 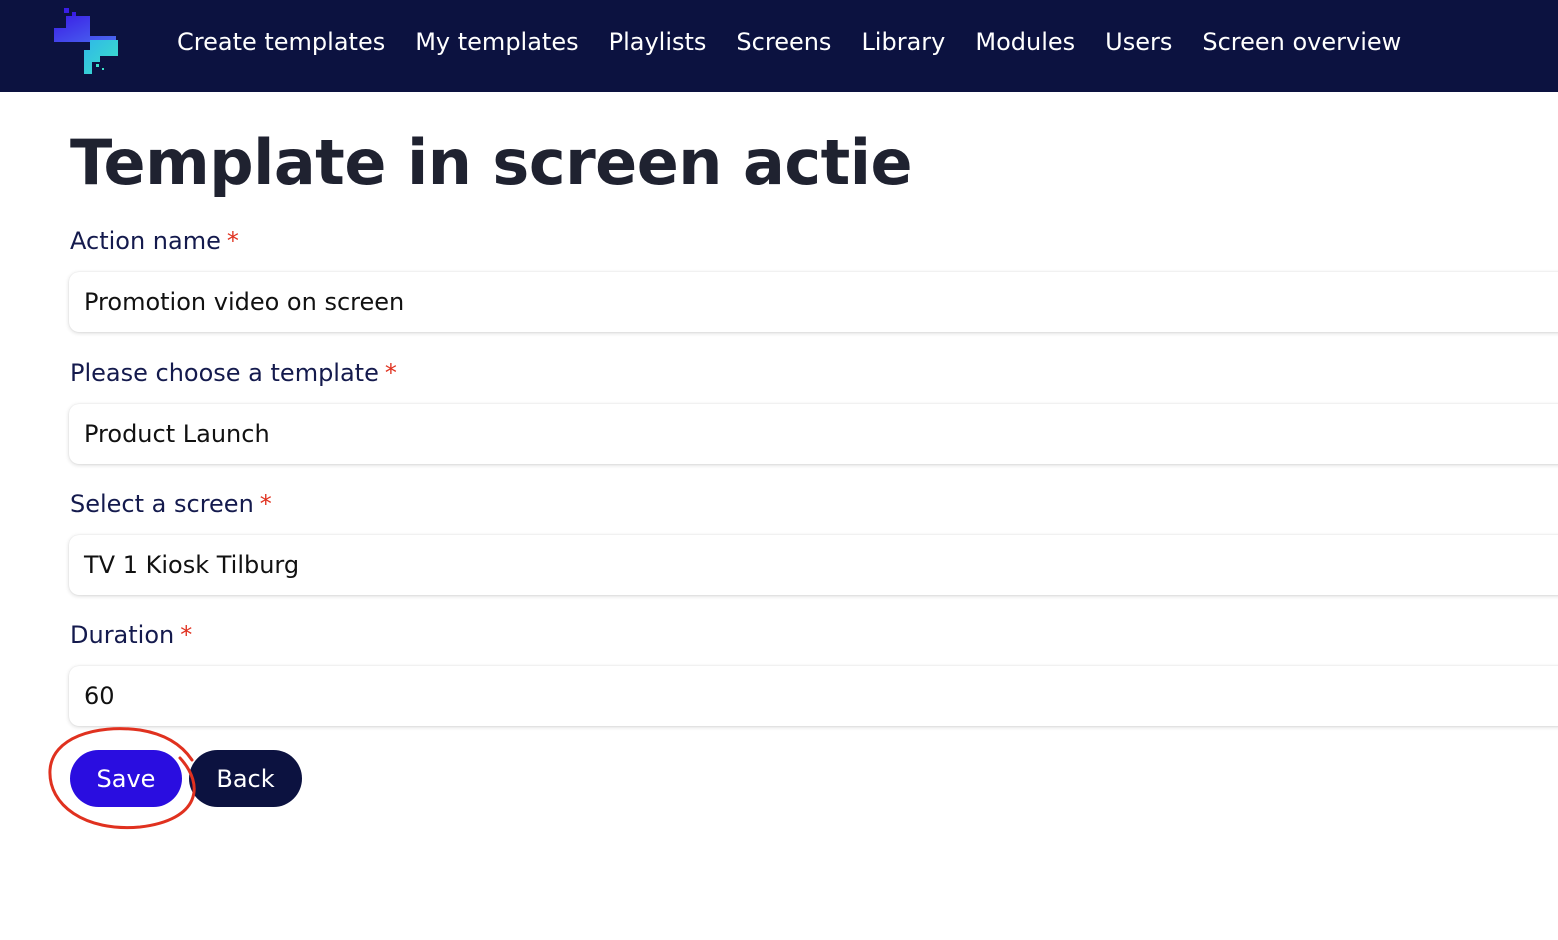 What do you see at coordinates (813, 434) in the screenshot?
I see `template-select: Product Launch` at bounding box center [813, 434].